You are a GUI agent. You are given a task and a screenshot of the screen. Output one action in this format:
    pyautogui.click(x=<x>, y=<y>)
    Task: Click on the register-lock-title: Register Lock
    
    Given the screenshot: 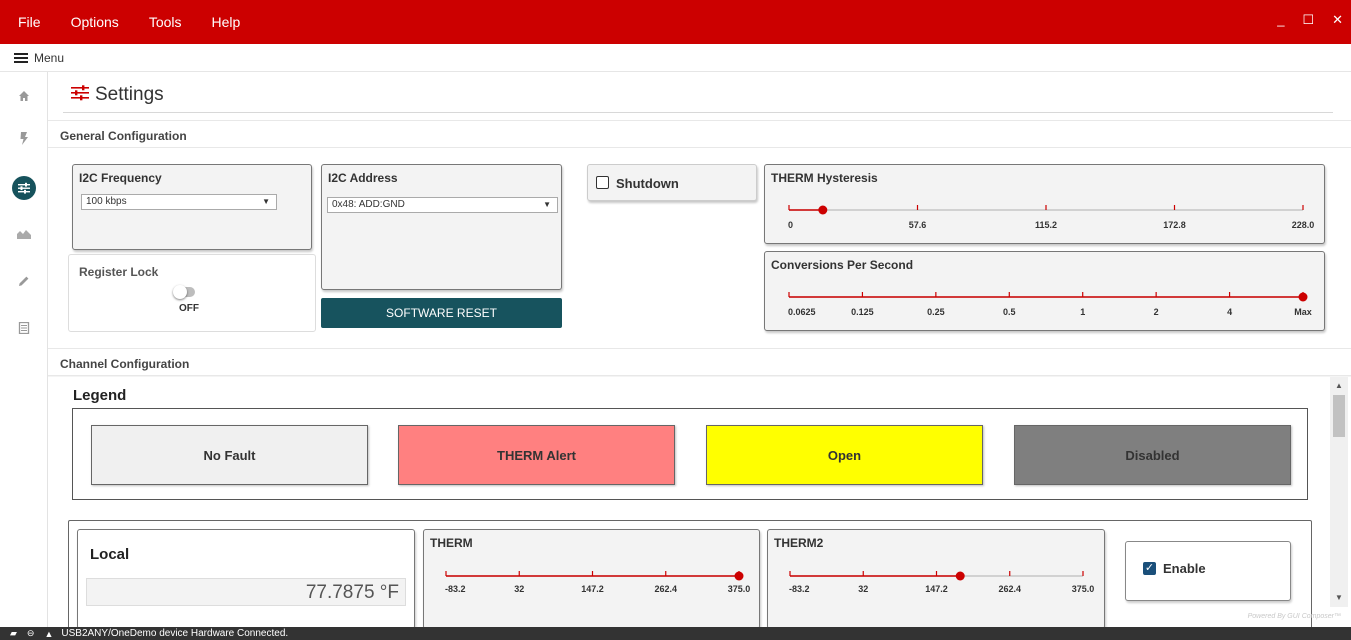 What is the action you would take?
    pyautogui.click(x=119, y=272)
    